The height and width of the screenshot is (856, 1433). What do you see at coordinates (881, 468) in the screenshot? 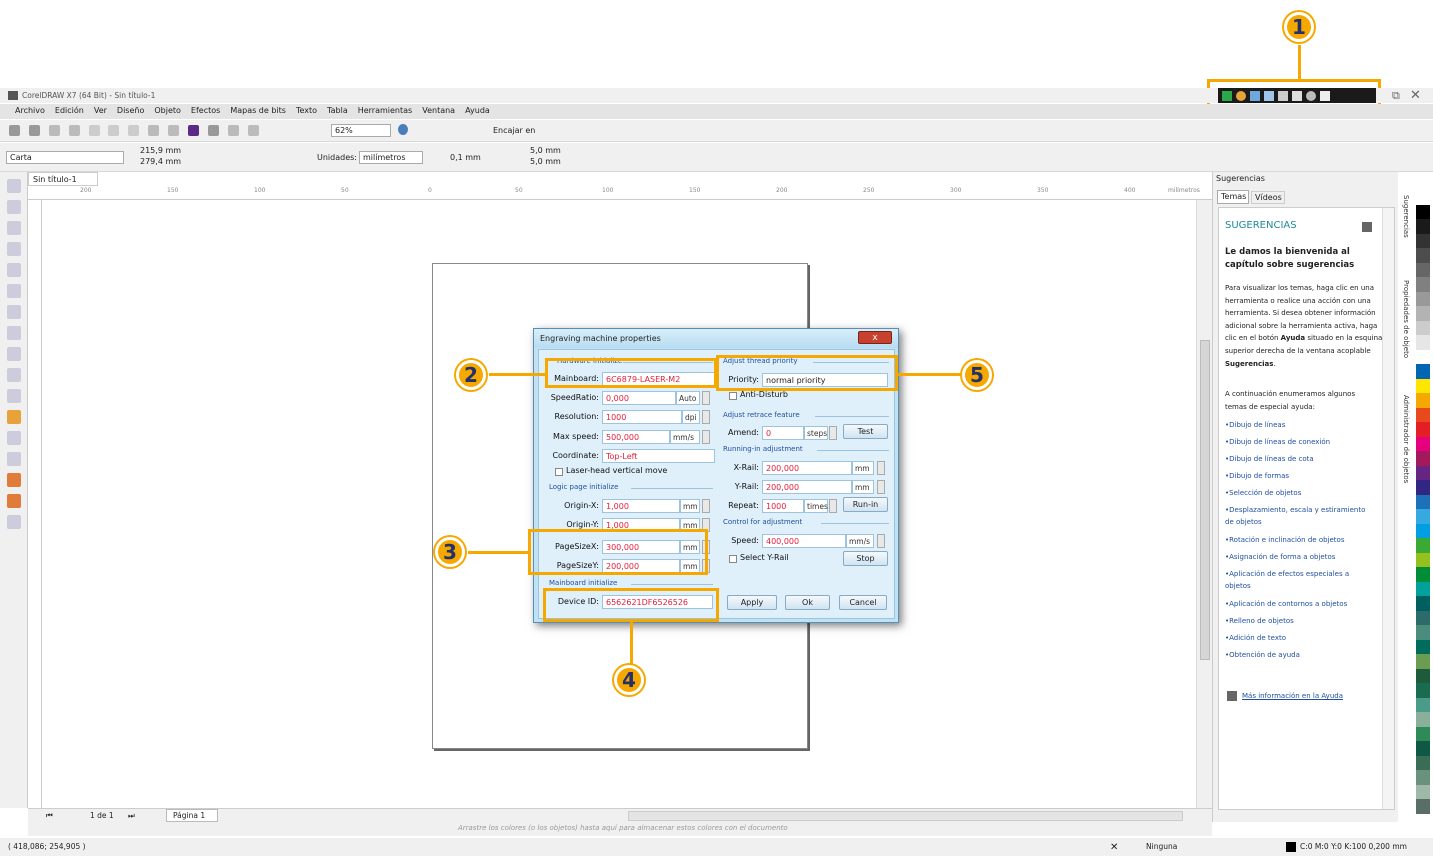
I see `xrail-spinner` at bounding box center [881, 468].